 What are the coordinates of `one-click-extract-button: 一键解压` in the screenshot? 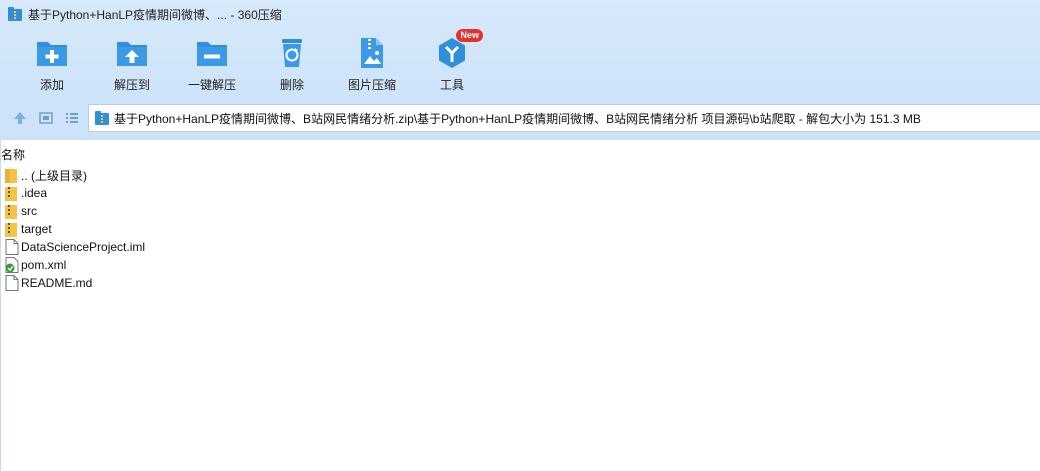 It's located at (212, 63).